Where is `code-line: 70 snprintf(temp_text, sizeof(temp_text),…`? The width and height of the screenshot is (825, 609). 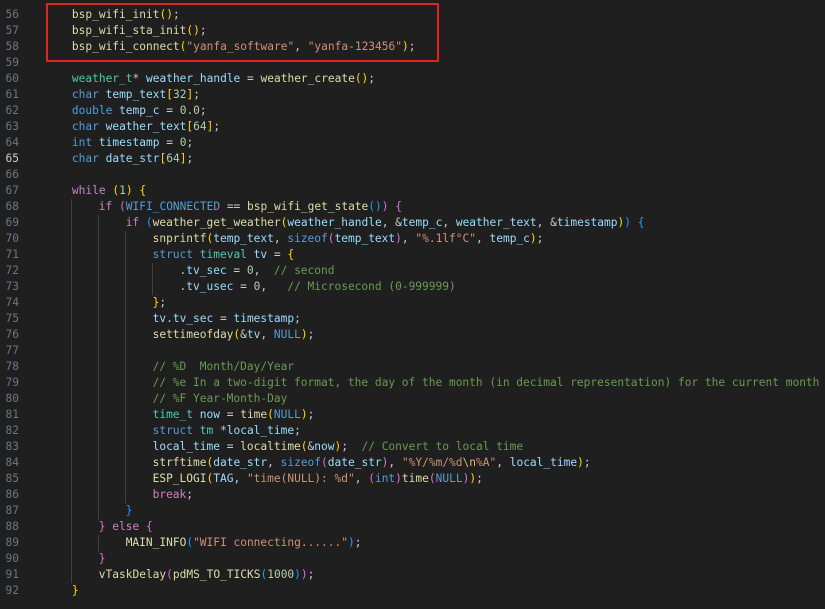 code-line: 70 snprintf(temp_text, sizeof(temp_text),… is located at coordinates (412, 239).